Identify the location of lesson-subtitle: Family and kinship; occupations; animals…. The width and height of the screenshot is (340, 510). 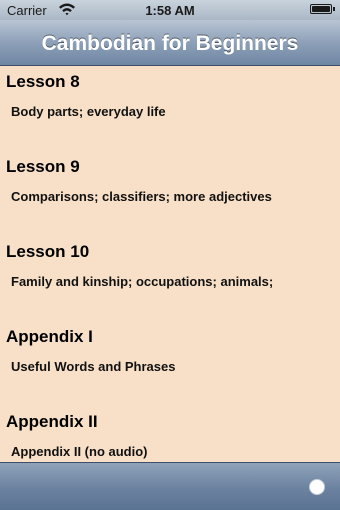
(142, 281).